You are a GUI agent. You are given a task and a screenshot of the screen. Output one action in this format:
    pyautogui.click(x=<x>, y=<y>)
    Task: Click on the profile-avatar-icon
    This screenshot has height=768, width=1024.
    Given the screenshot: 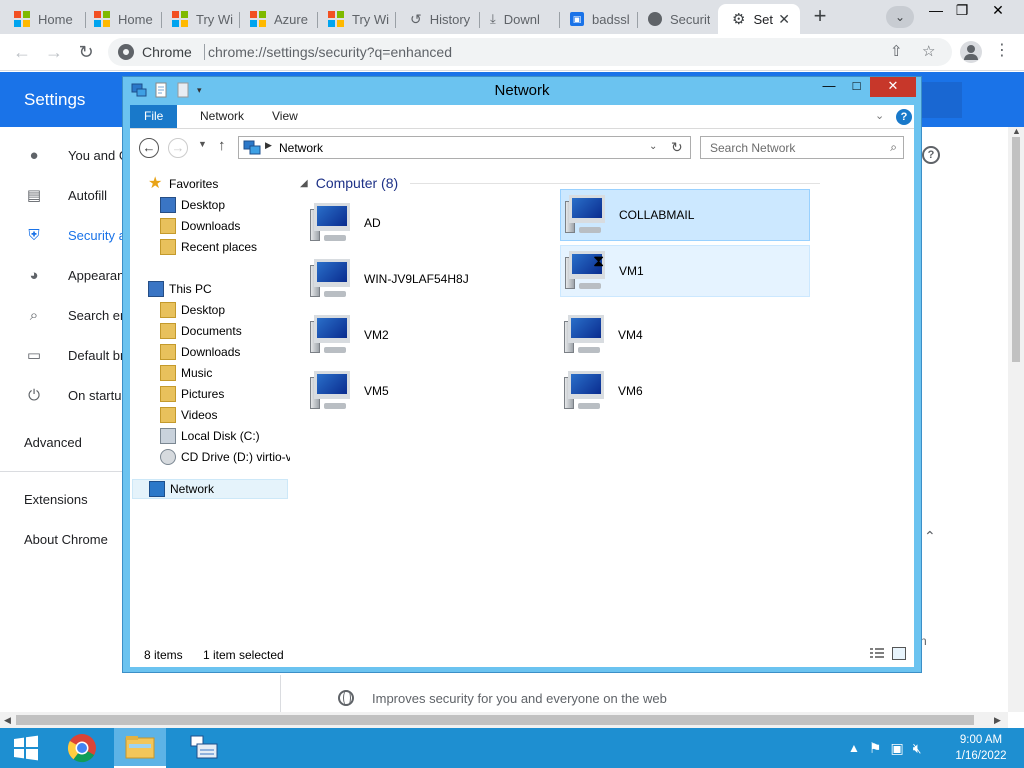 What is the action you would take?
    pyautogui.click(x=971, y=52)
    